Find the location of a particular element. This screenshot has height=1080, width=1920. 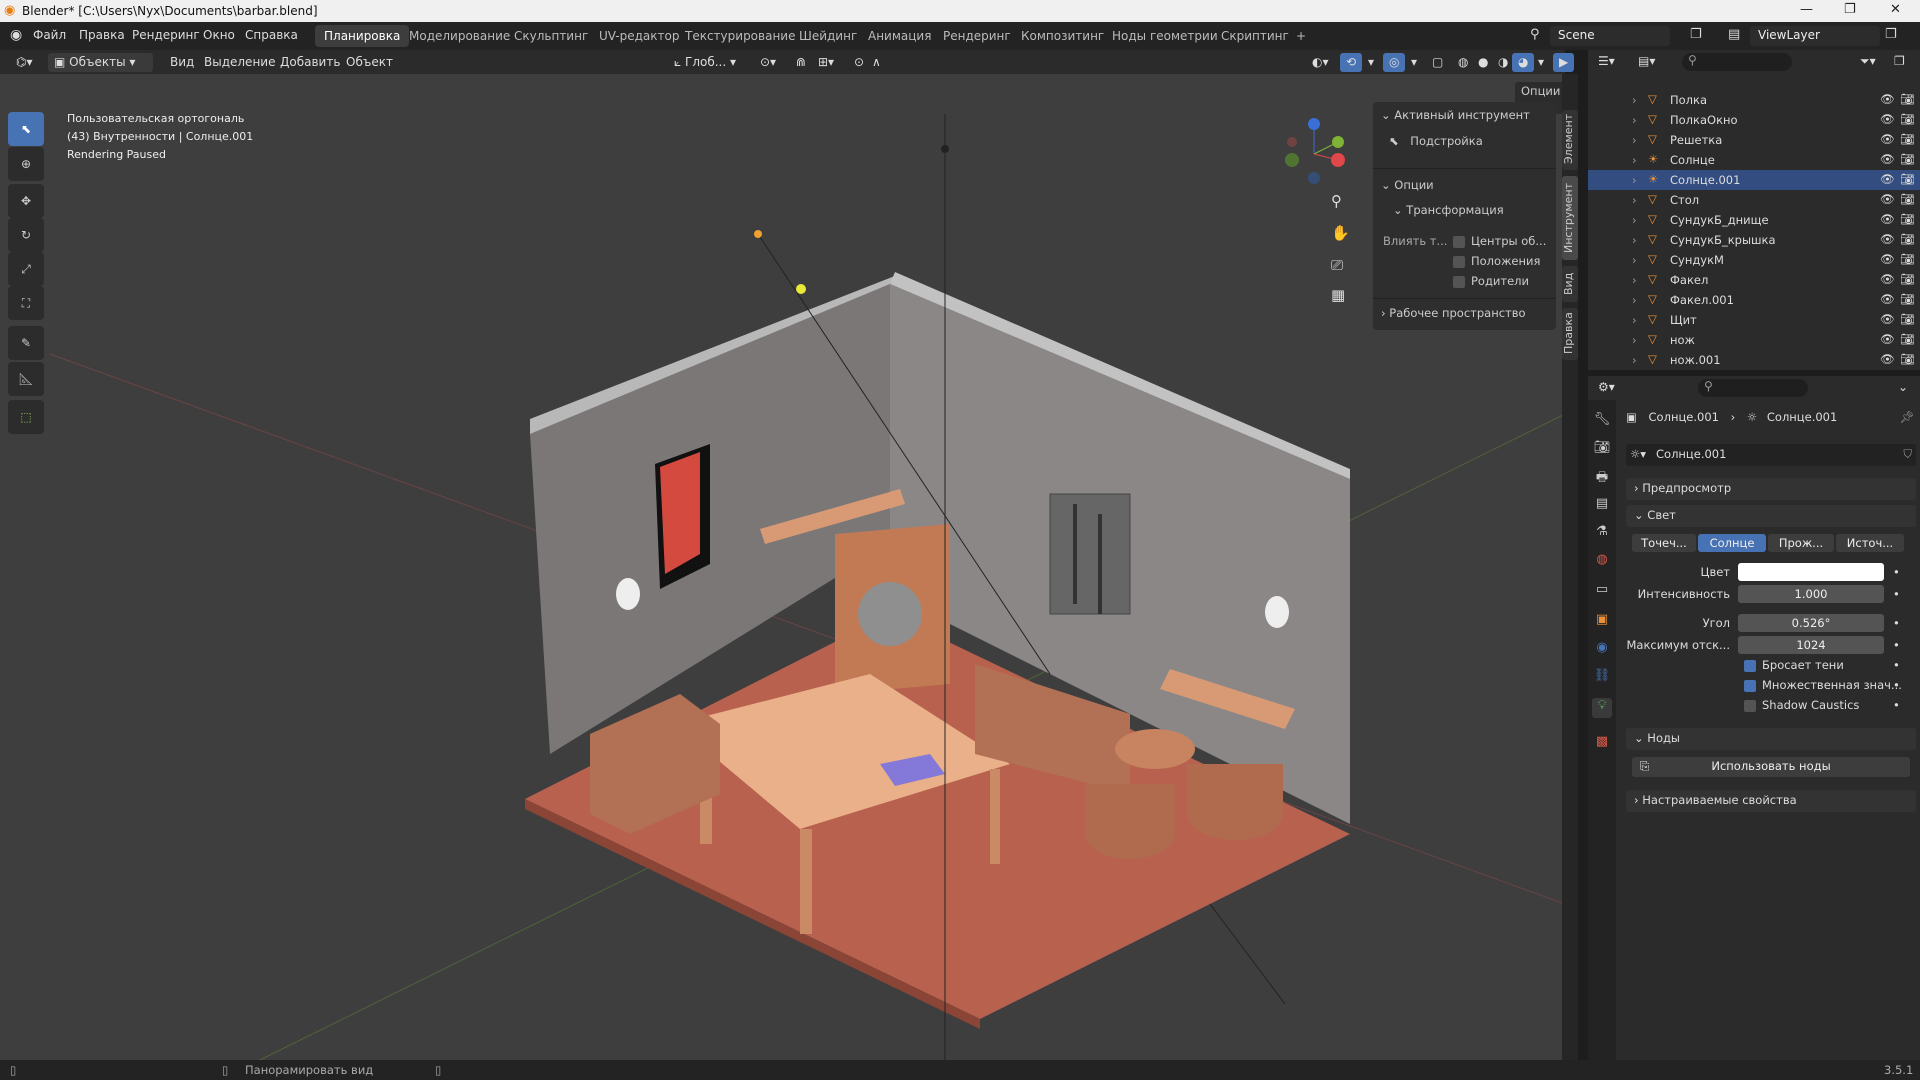

outliner-editor-icon: ☰▾ is located at coordinates (1606, 61).